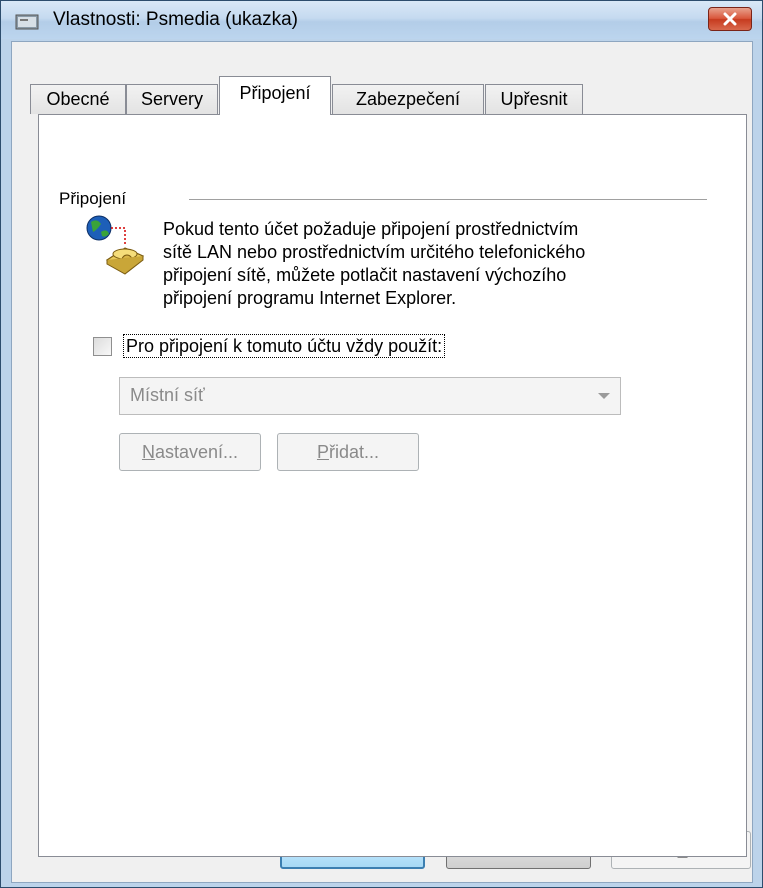 The image size is (763, 888). Describe the element at coordinates (448, 199) in the screenshot. I see `group-divider` at that location.